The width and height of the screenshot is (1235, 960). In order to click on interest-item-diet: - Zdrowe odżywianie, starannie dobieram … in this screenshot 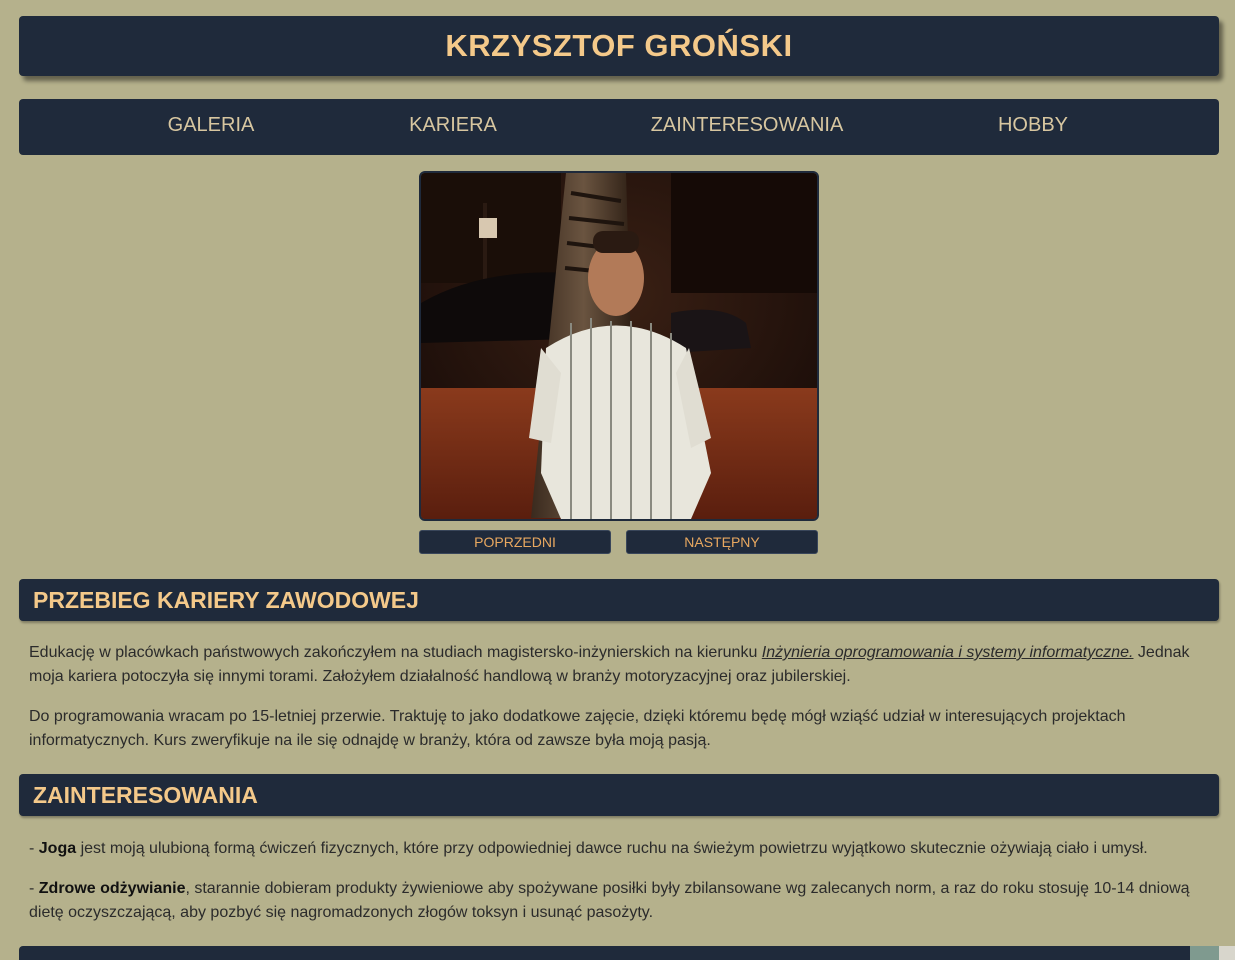, I will do `click(619, 901)`.